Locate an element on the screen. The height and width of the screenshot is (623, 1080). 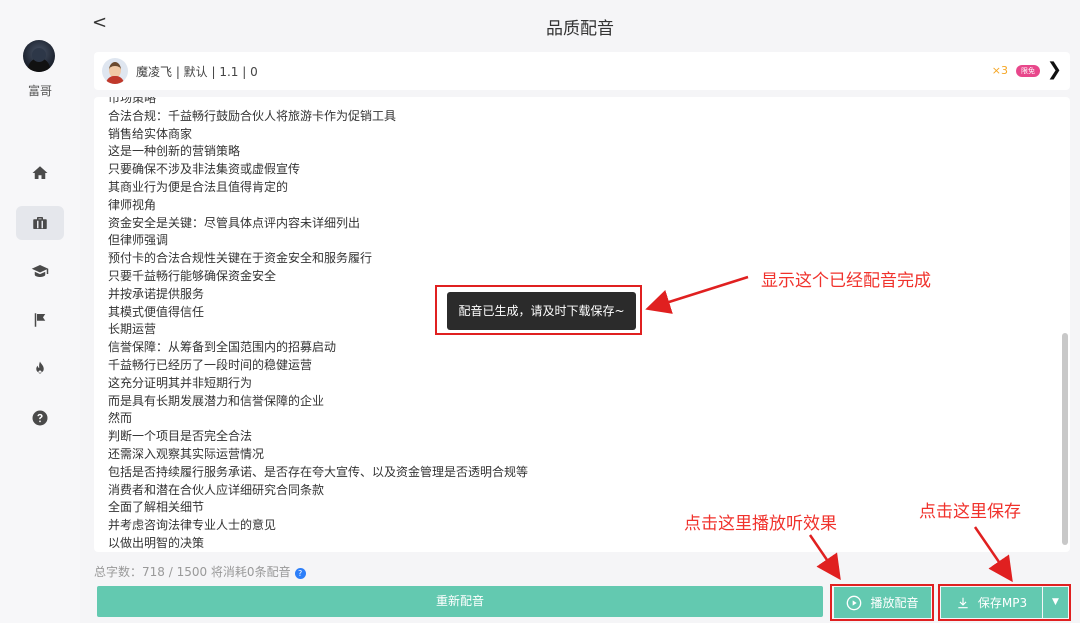
save-dropdown-button: ▼ is located at coordinates (1055, 602).